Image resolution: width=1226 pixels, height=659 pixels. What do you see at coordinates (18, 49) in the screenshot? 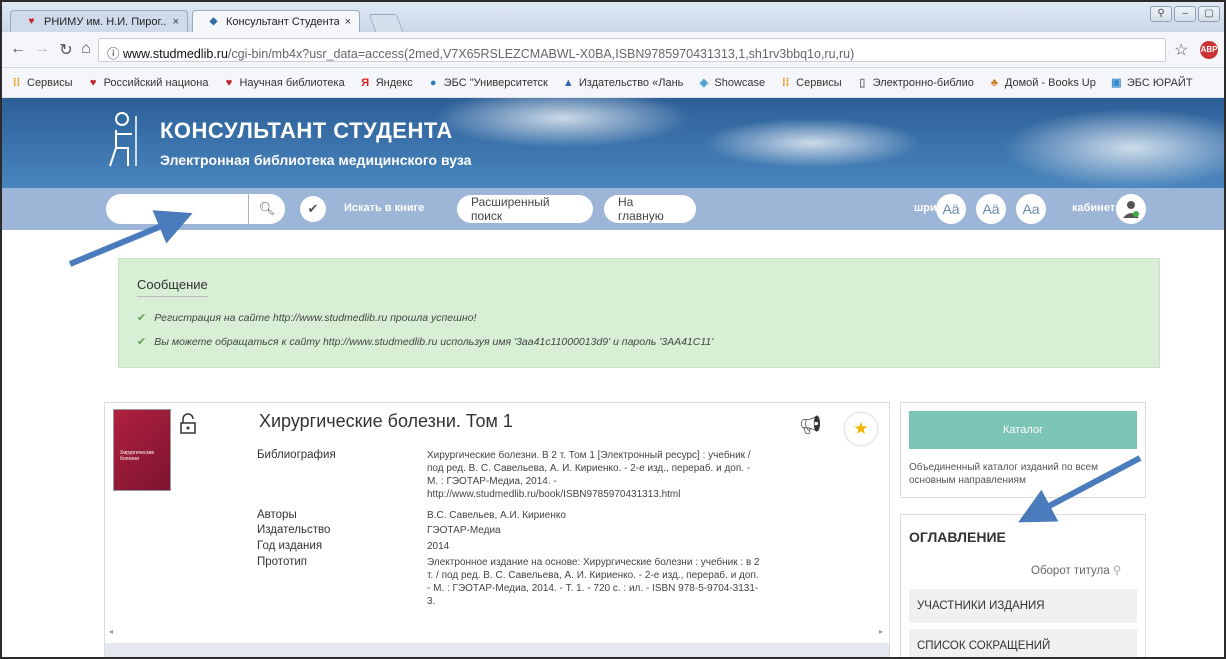
I see `back-icon: ←` at bounding box center [18, 49].